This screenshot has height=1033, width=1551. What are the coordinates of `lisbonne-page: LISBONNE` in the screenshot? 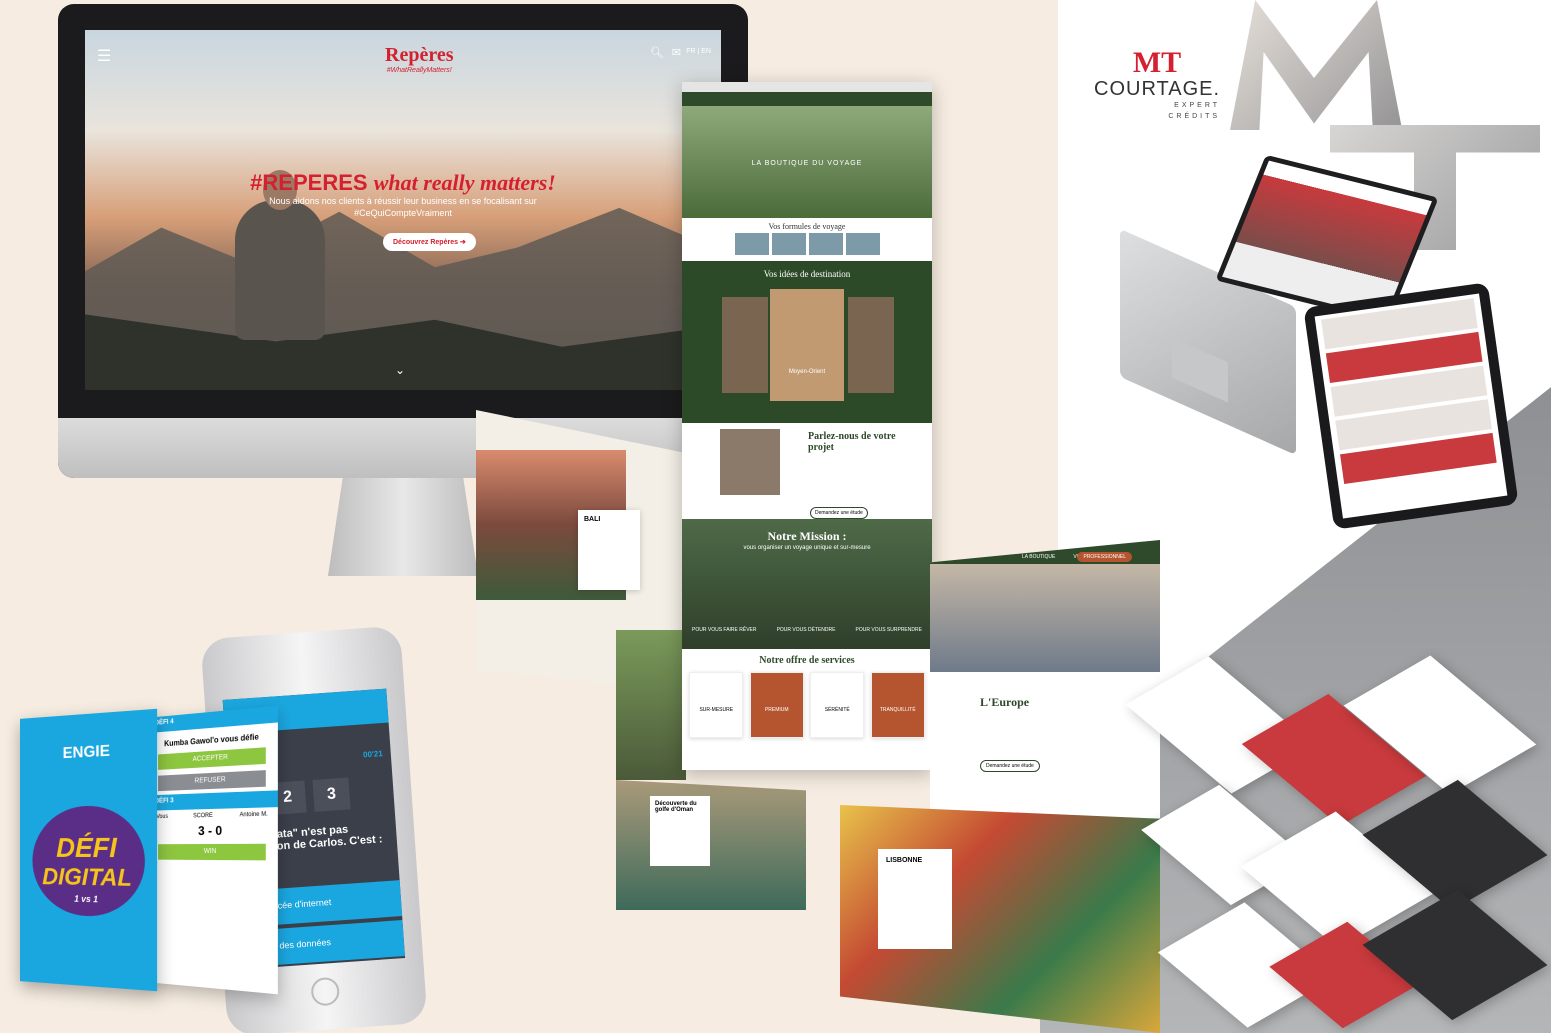 It's located at (1000, 919).